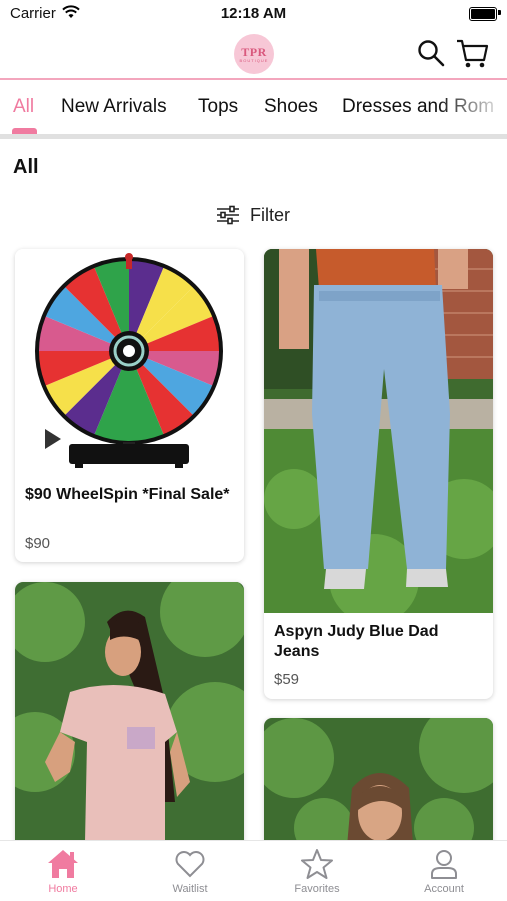 Image resolution: width=507 pixels, height=901 pixels. What do you see at coordinates (63, 864) in the screenshot?
I see `home-icon` at bounding box center [63, 864].